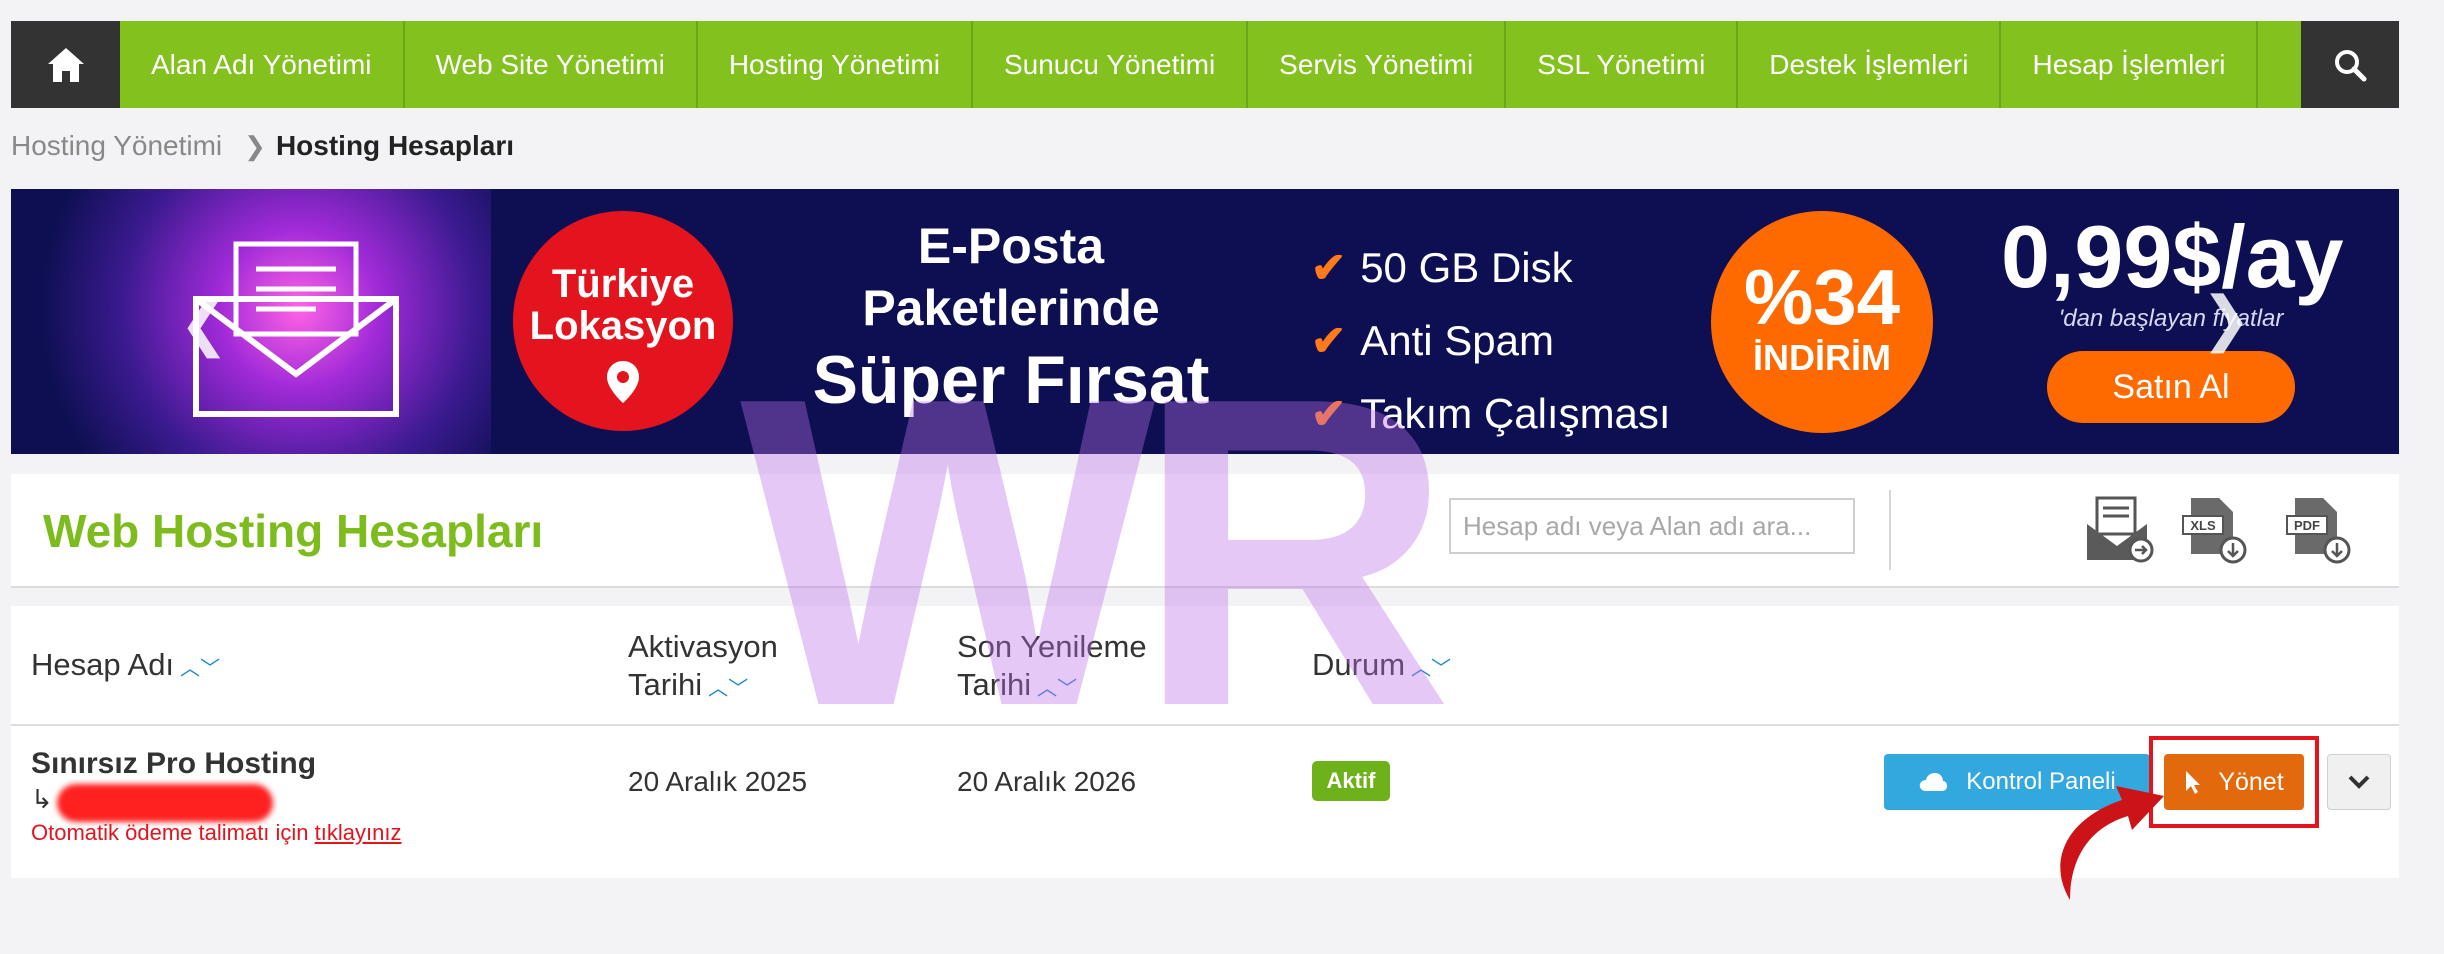  Describe the element at coordinates (2119, 530) in the screenshot. I see `email-export-icon` at that location.